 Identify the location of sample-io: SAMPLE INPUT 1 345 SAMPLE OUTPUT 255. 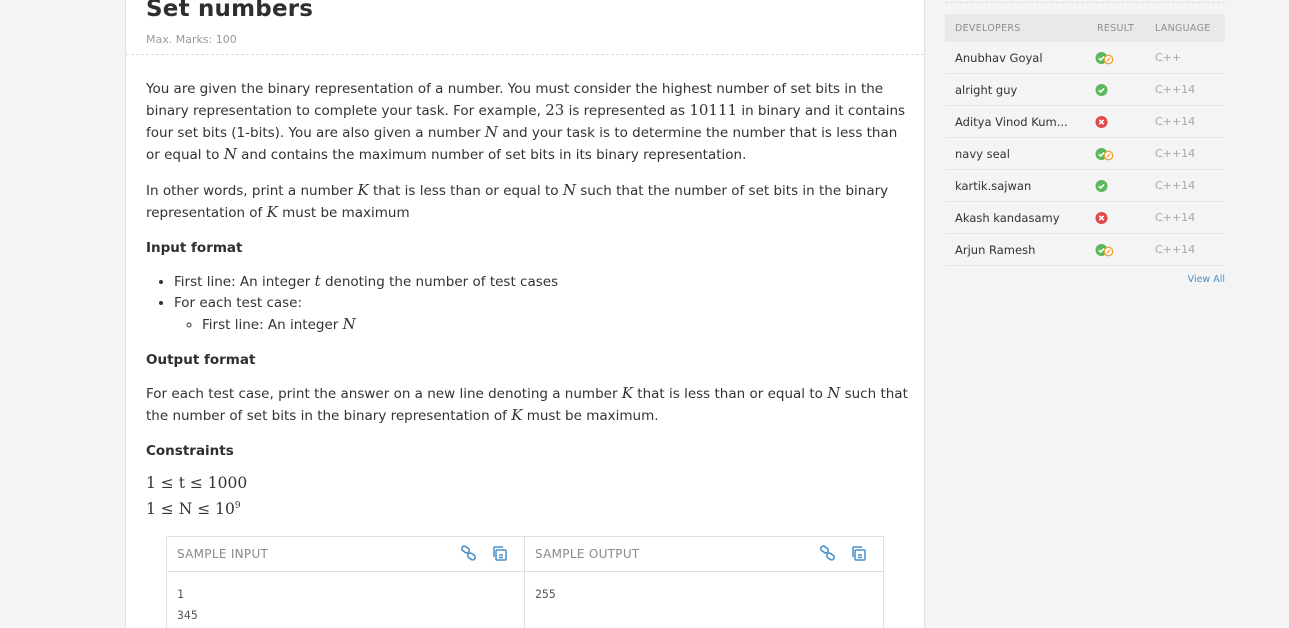
(525, 582).